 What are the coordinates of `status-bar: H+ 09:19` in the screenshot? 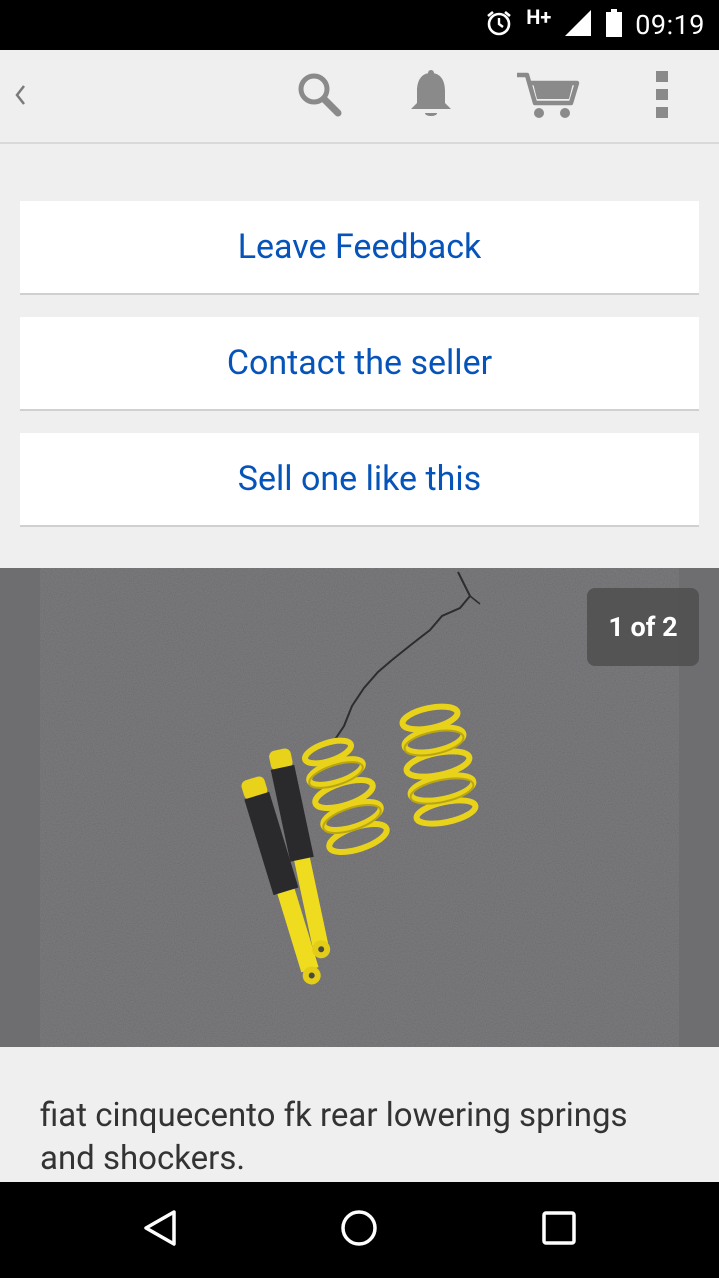 It's located at (359, 25).